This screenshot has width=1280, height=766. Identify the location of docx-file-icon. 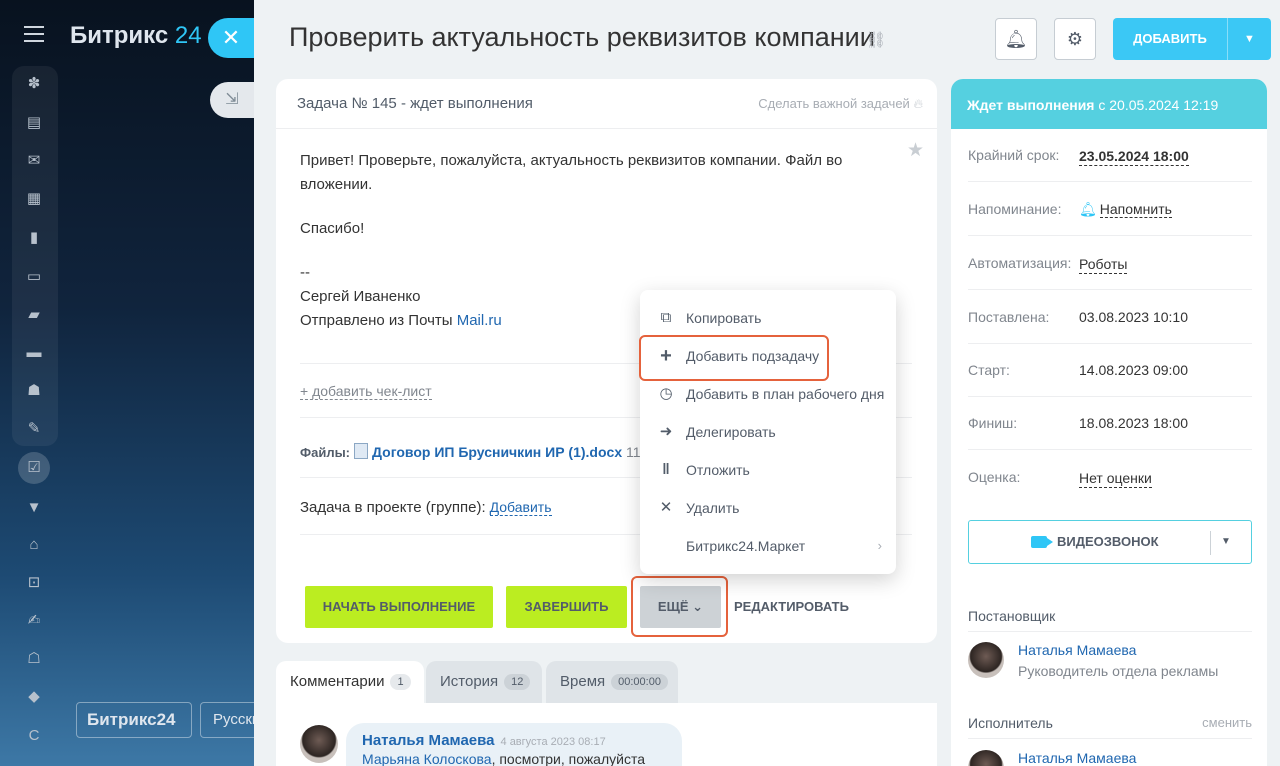
(361, 451).